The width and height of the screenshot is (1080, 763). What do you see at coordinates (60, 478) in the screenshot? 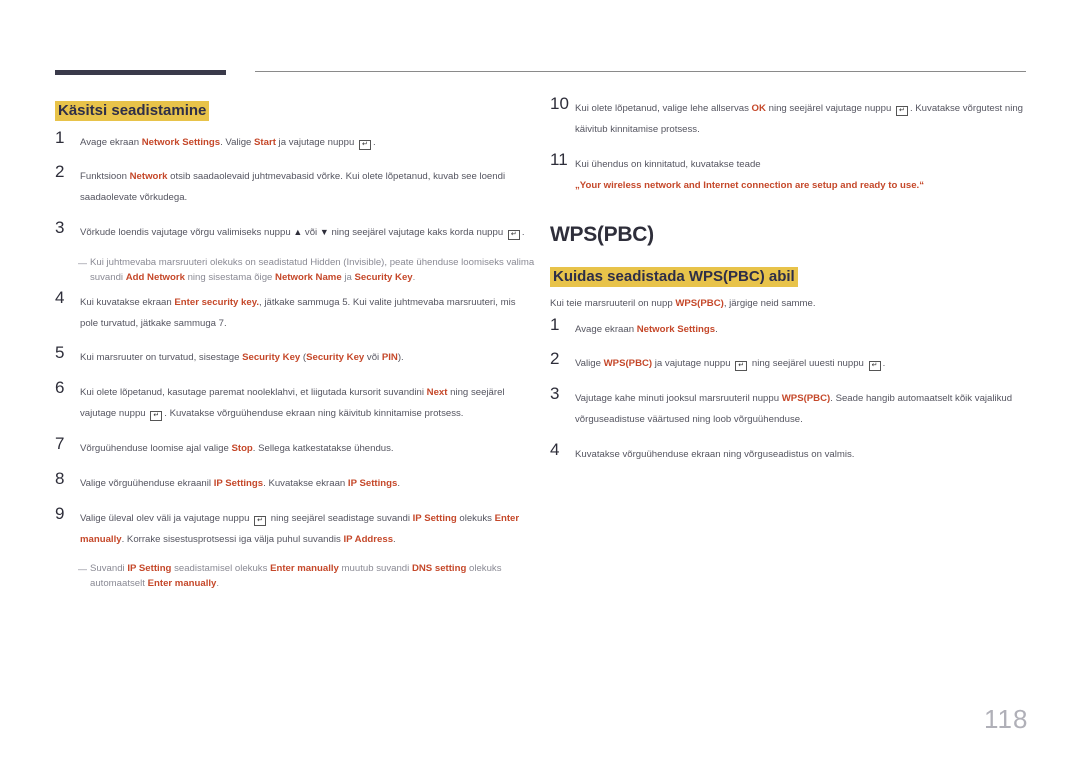
I see `step-number: 8` at bounding box center [60, 478].